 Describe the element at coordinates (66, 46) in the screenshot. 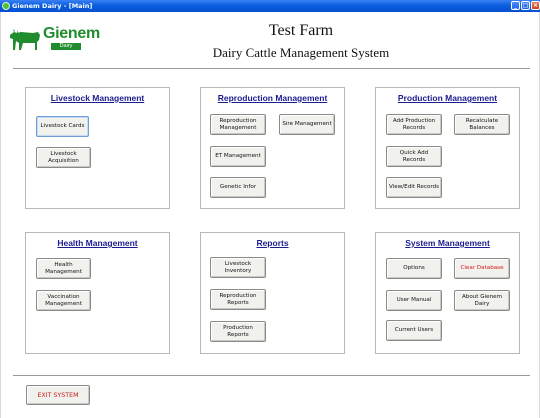

I see `logo-subtitle: Dairy` at that location.